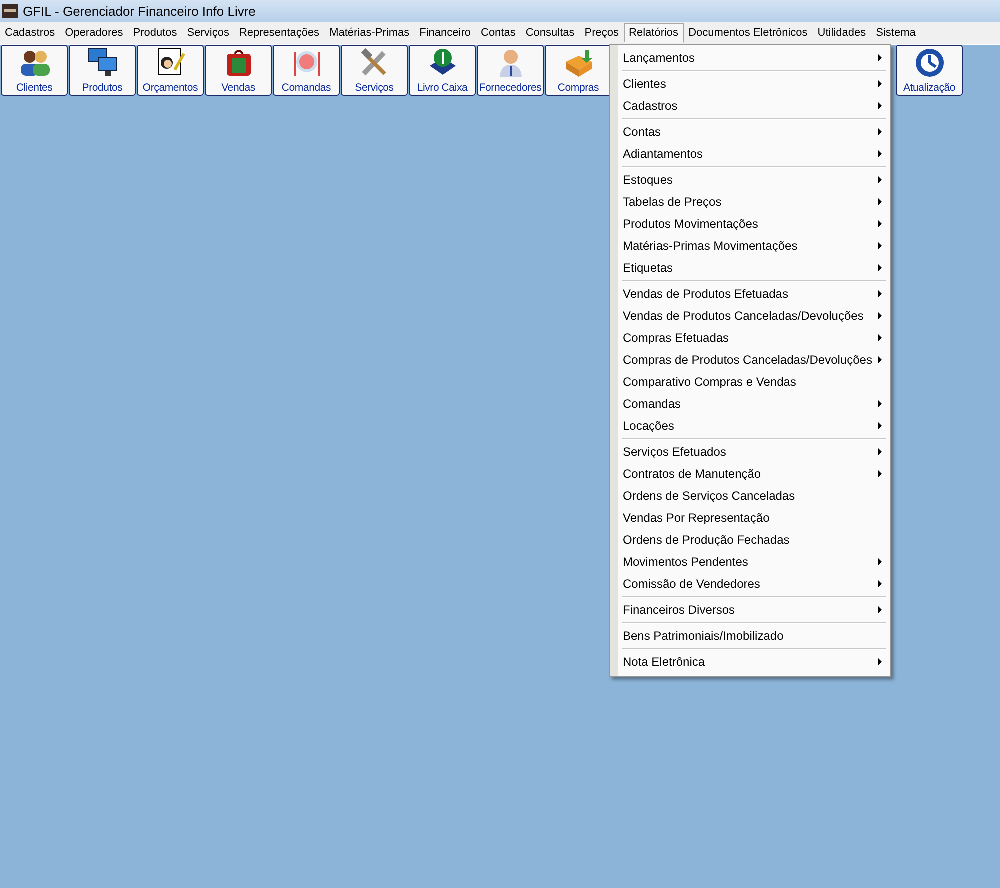 The width and height of the screenshot is (1000, 888). I want to click on menu-item: Bens Patrimoniais/Imobilizado, so click(750, 636).